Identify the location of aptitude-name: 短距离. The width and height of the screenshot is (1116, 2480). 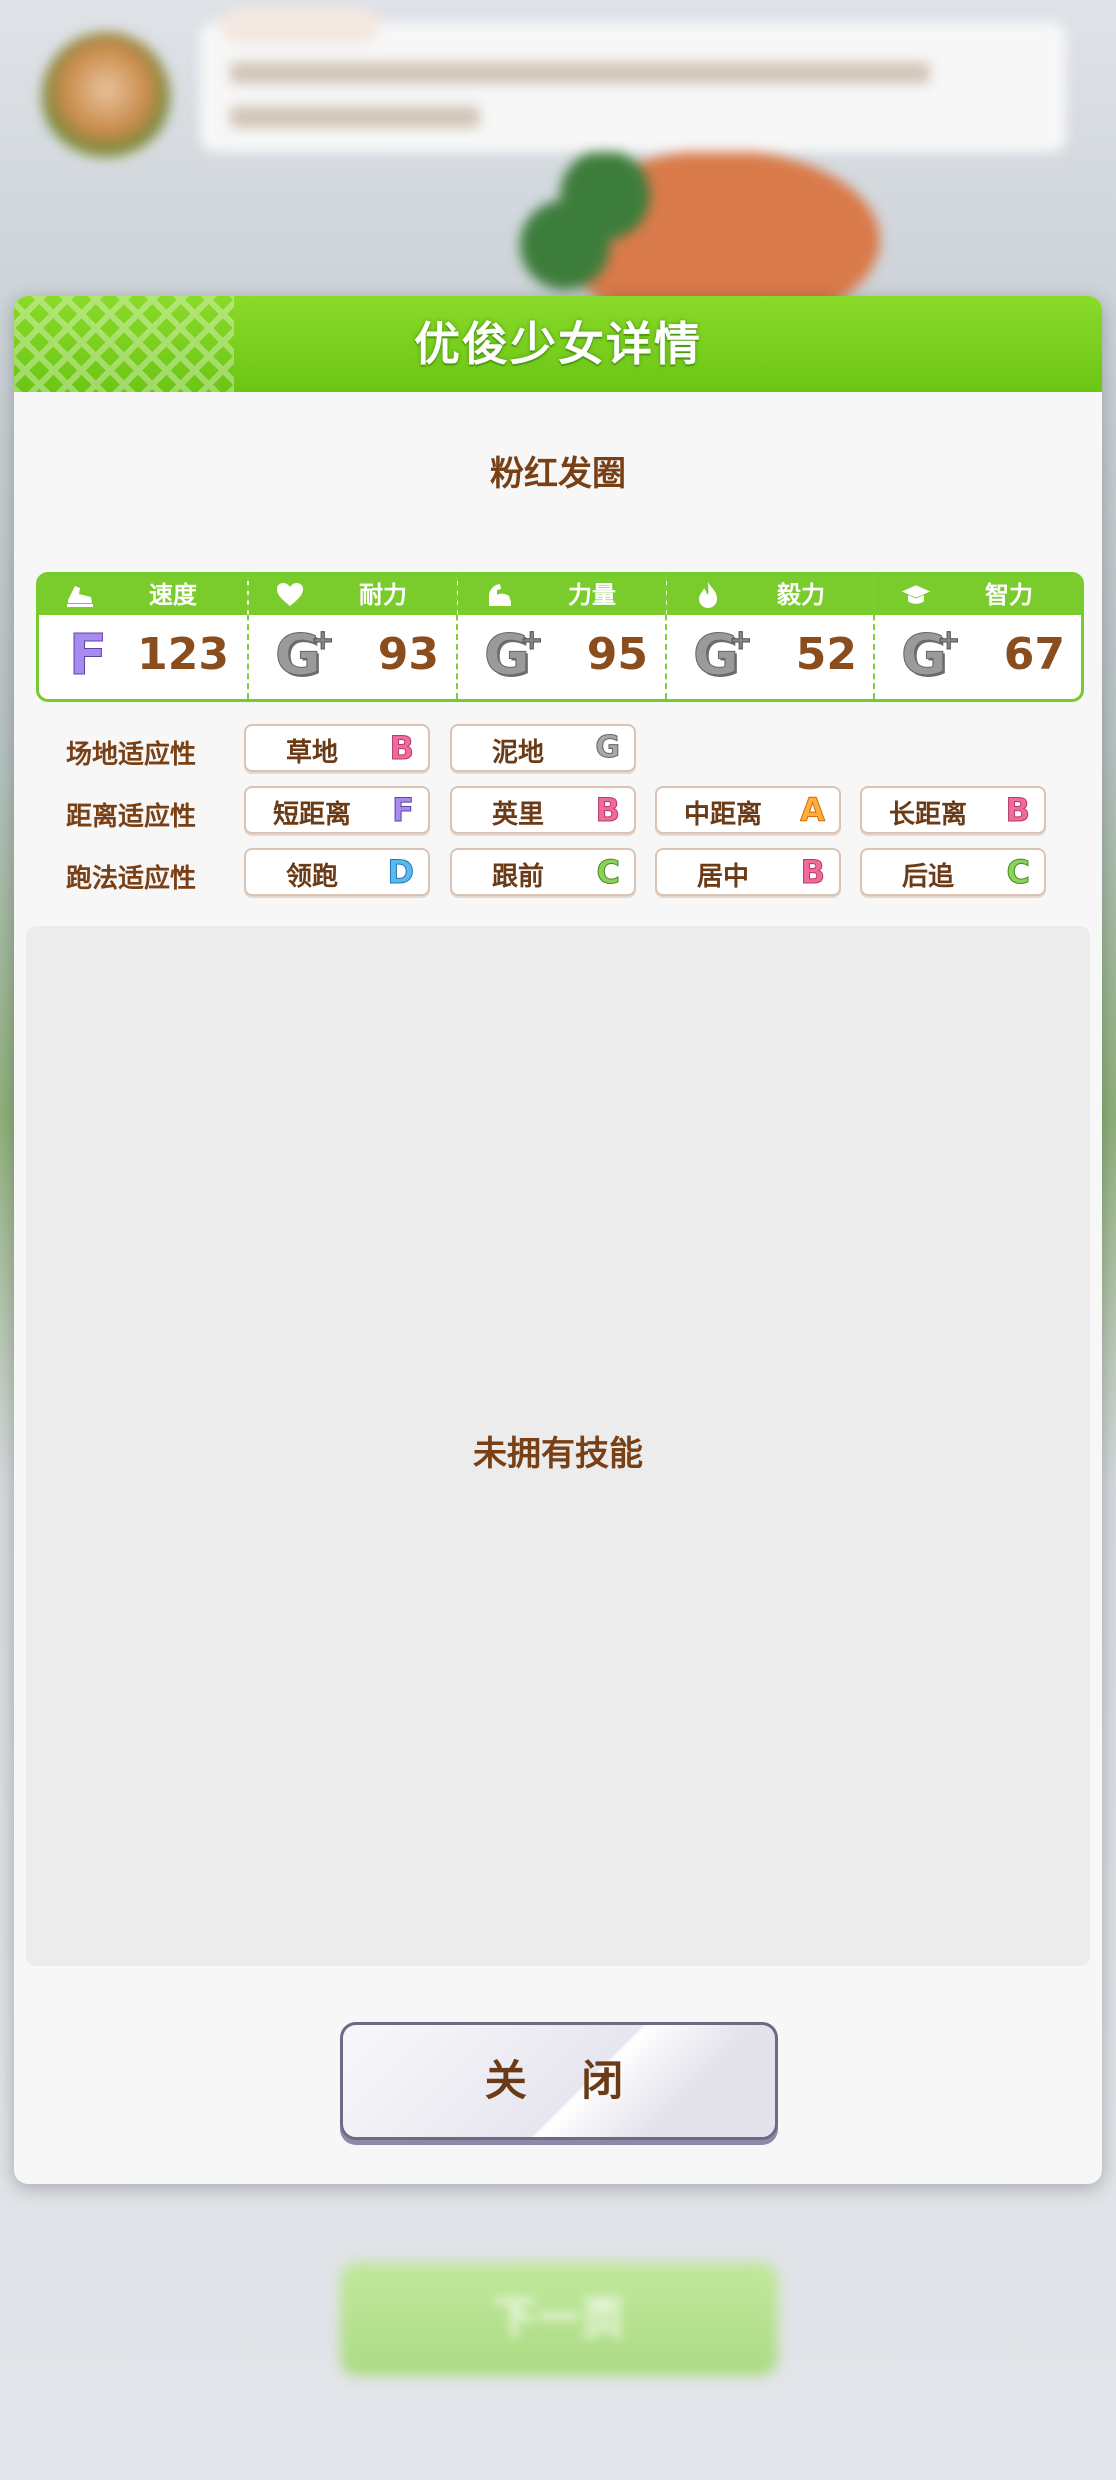
(311, 815).